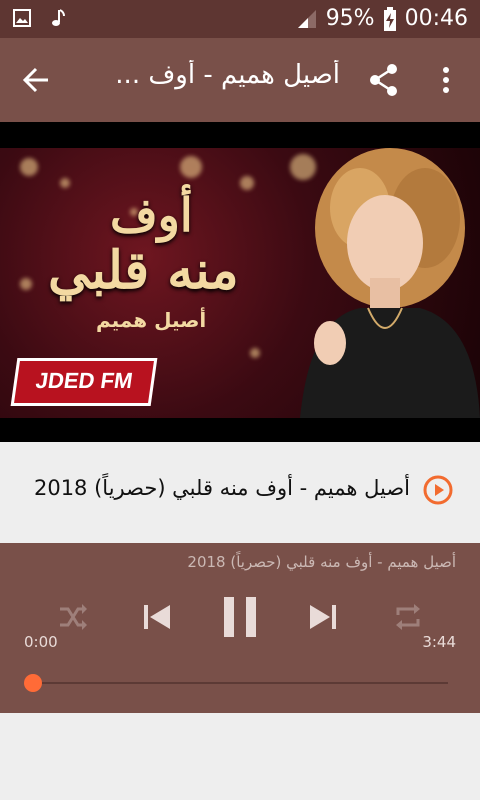 This screenshot has width=480, height=800. Describe the element at coordinates (58, 17) in the screenshot. I see `music-notification-icon` at that location.